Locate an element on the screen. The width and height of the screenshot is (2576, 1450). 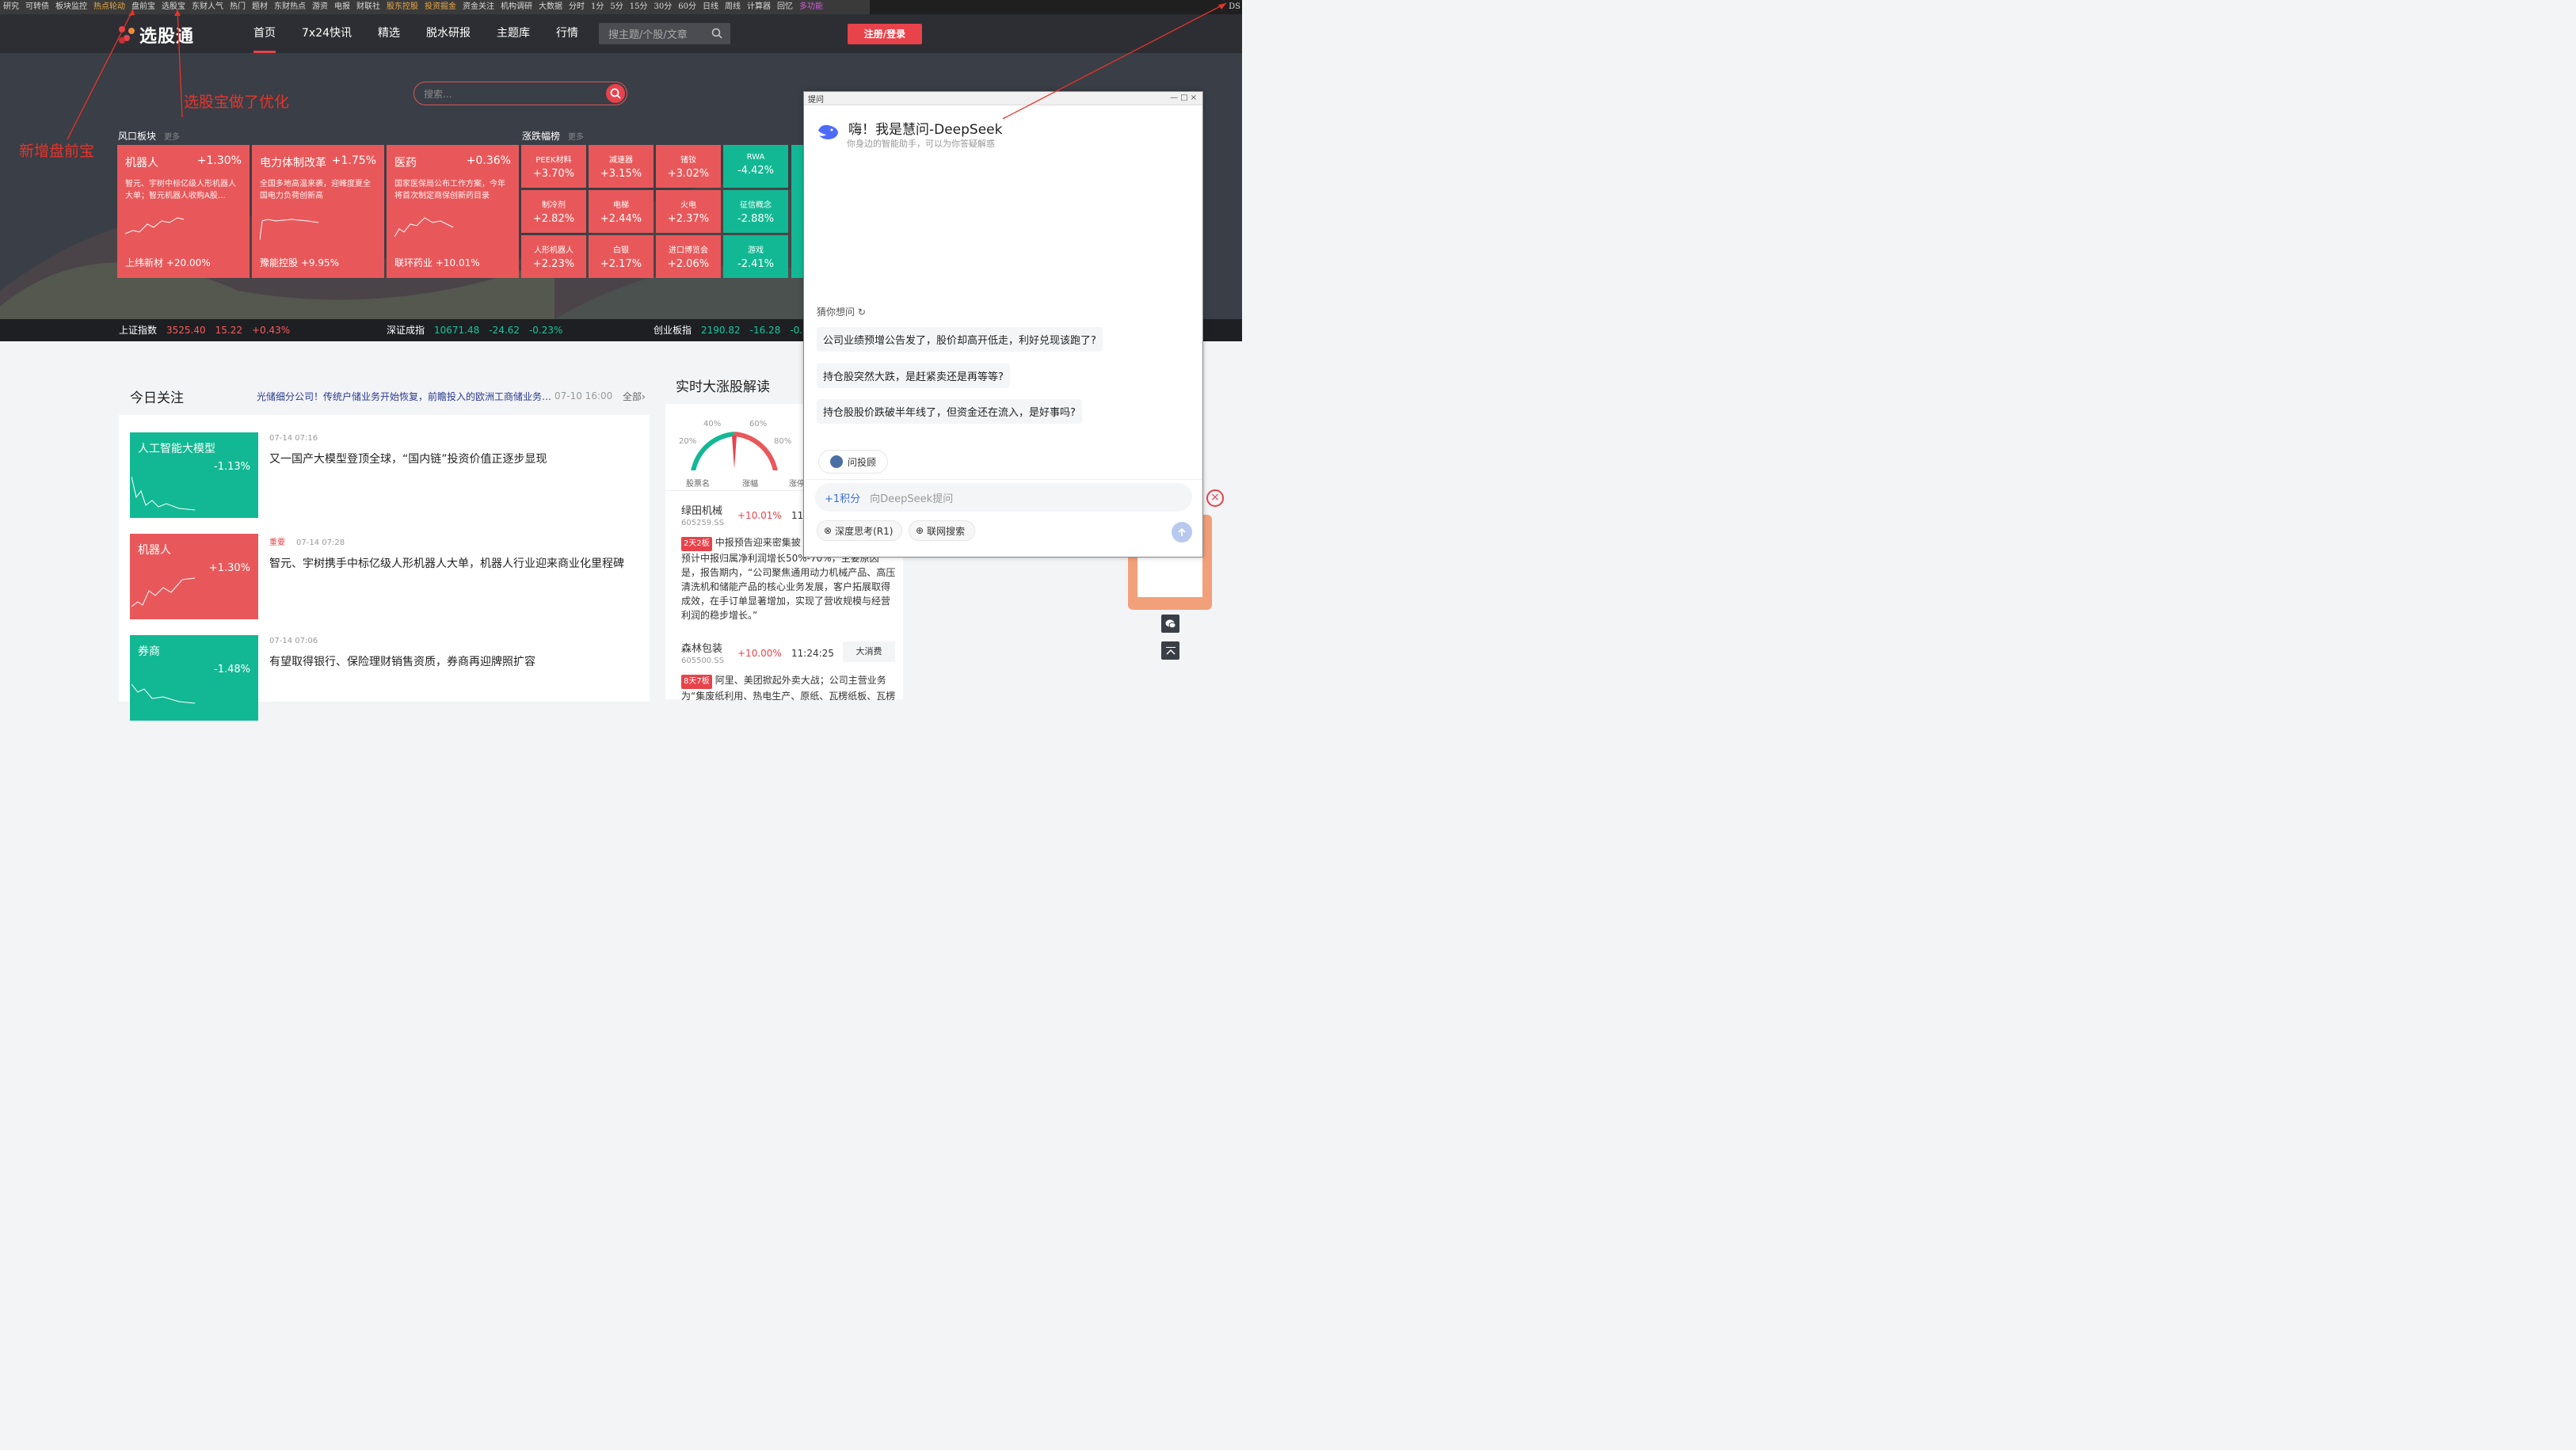
toolbar-item: 游资 is located at coordinates (320, 7).